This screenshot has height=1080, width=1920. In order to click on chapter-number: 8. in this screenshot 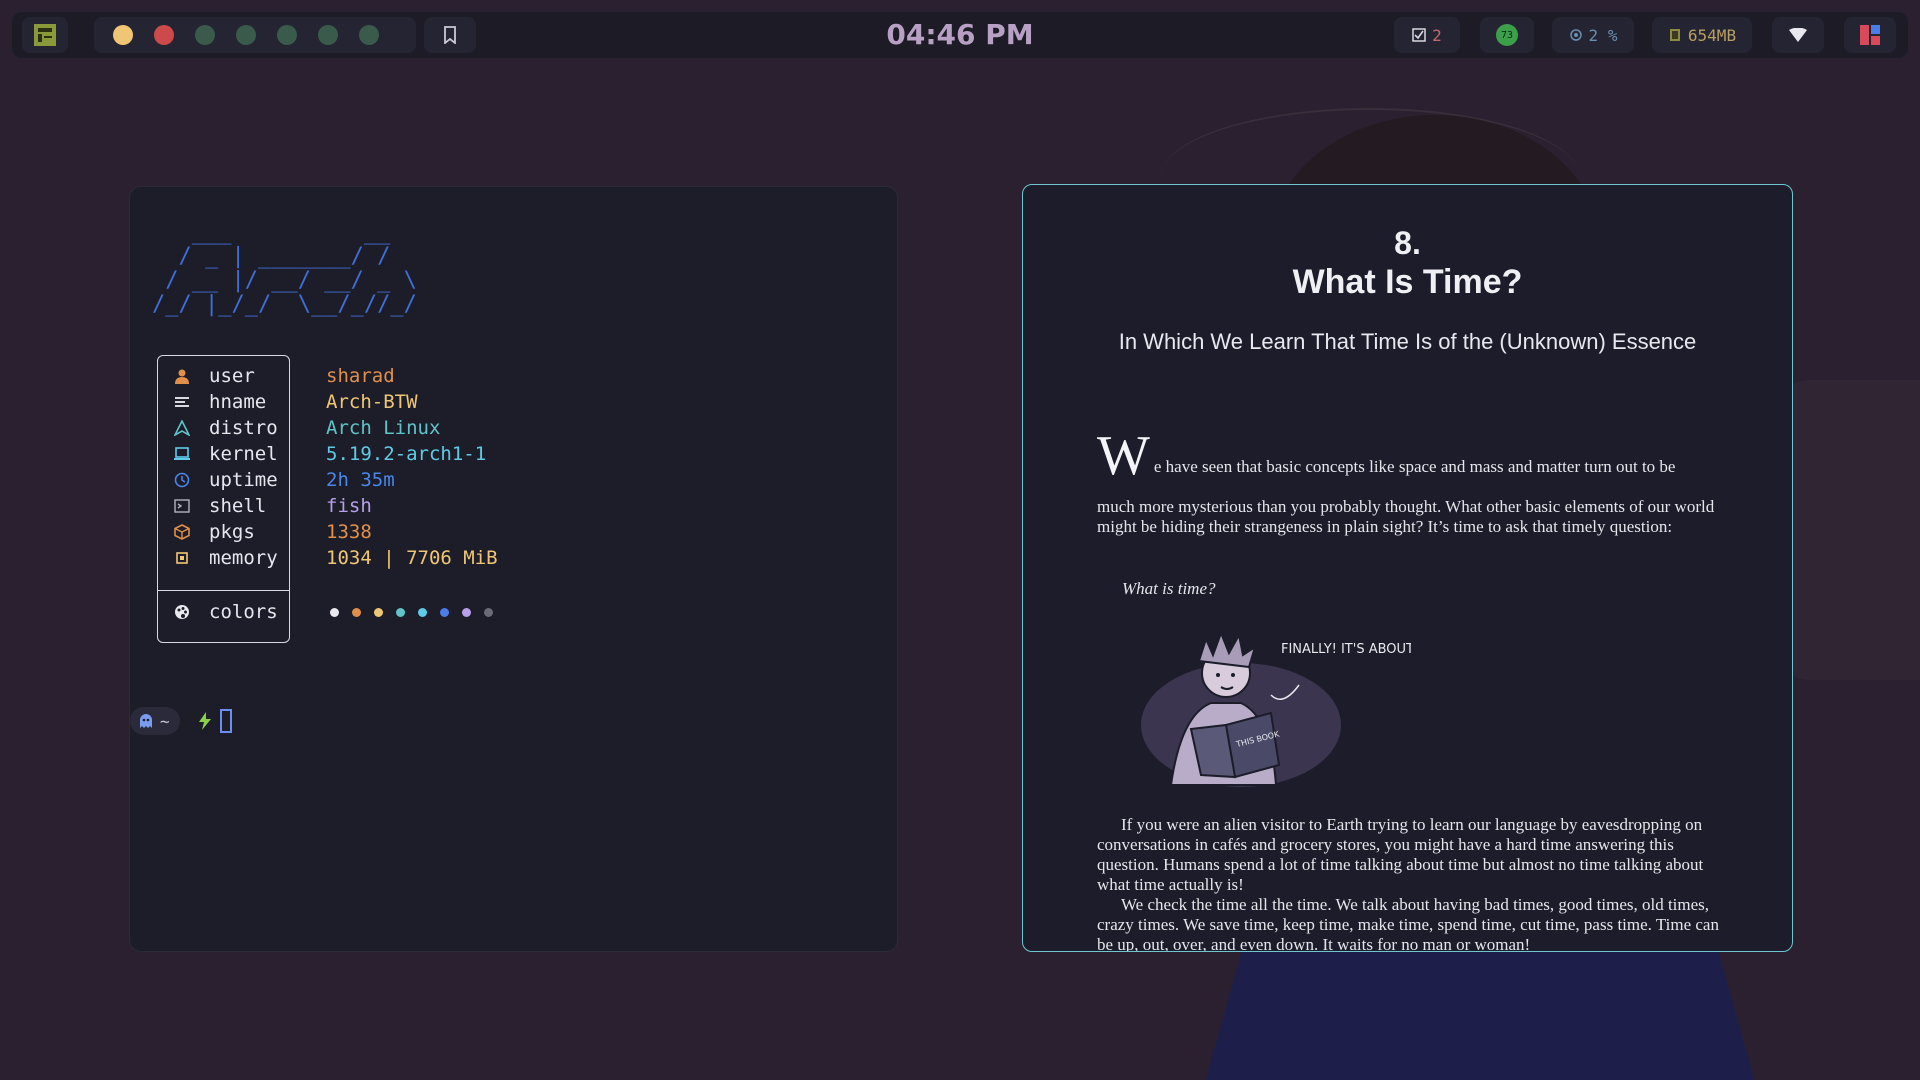, I will do `click(1407, 243)`.